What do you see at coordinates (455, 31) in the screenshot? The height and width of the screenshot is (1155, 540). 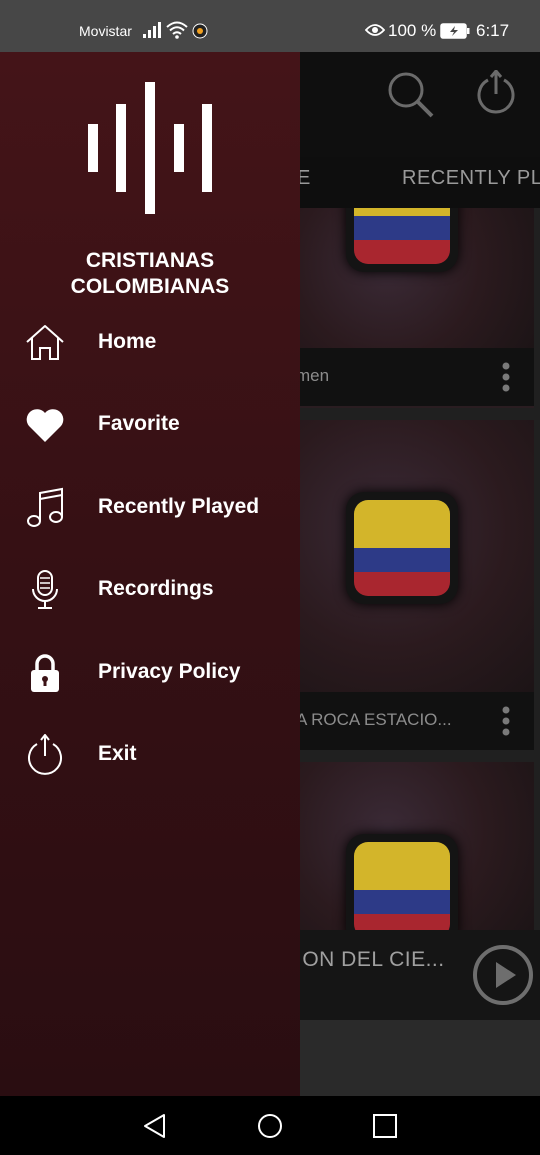 I see `battery-charging-icon` at bounding box center [455, 31].